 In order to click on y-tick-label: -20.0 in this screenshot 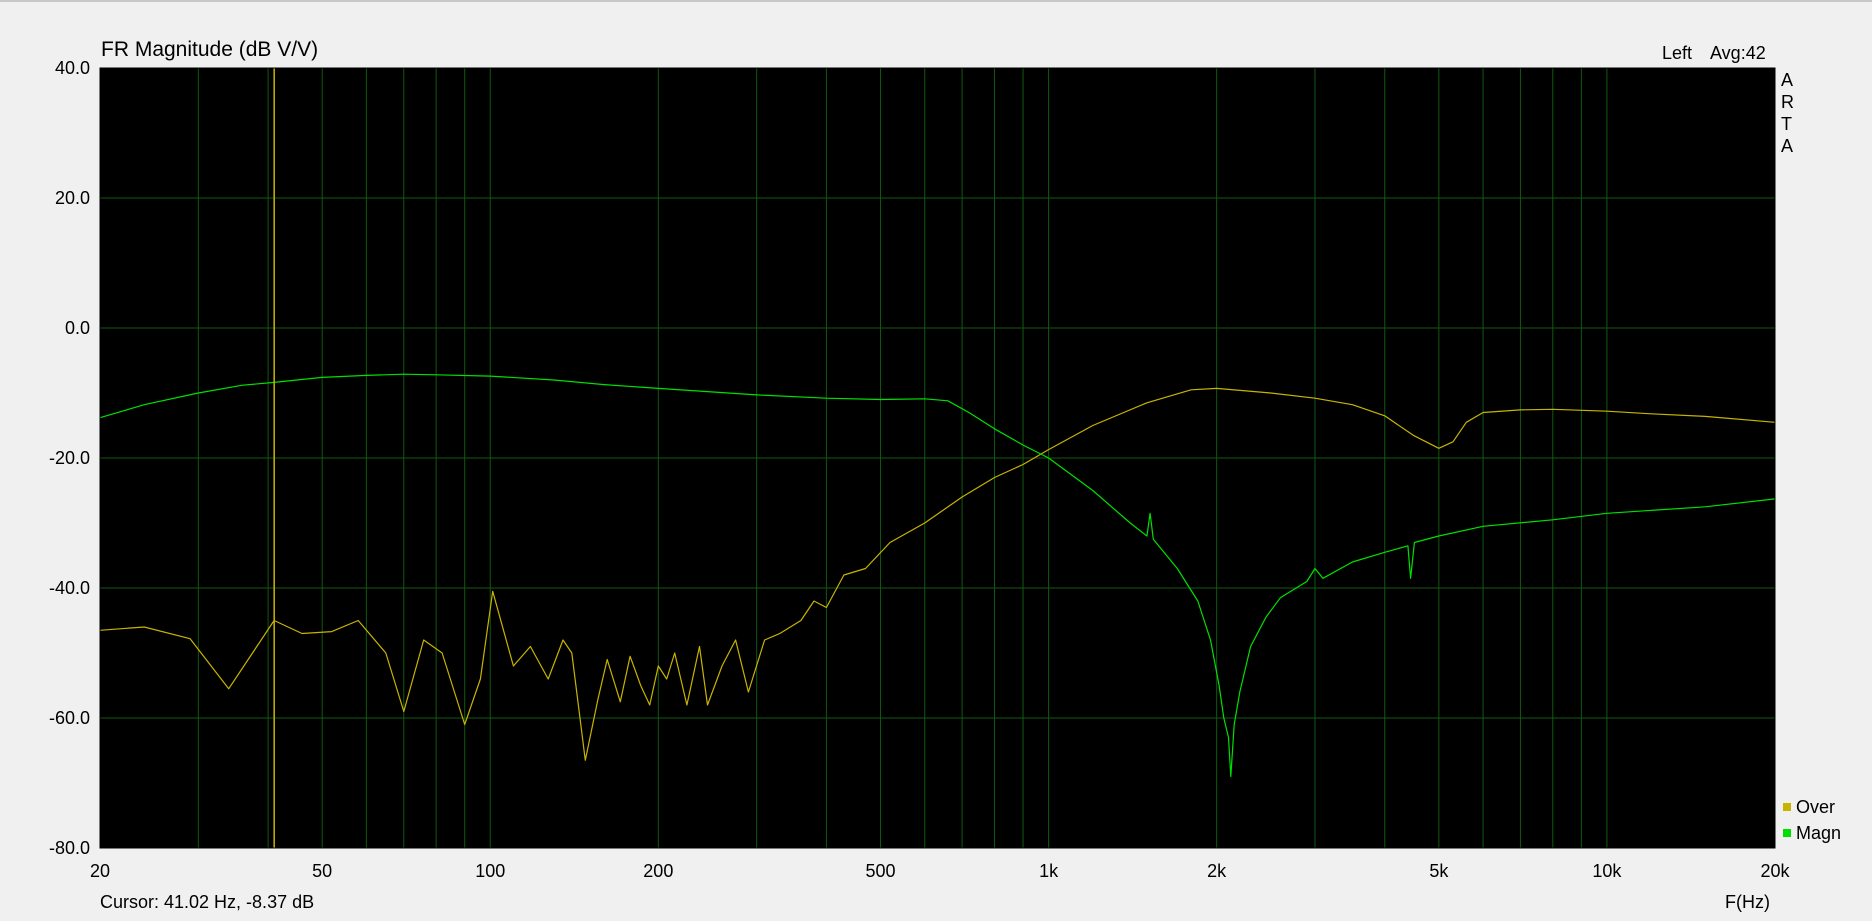, I will do `click(69, 458)`.